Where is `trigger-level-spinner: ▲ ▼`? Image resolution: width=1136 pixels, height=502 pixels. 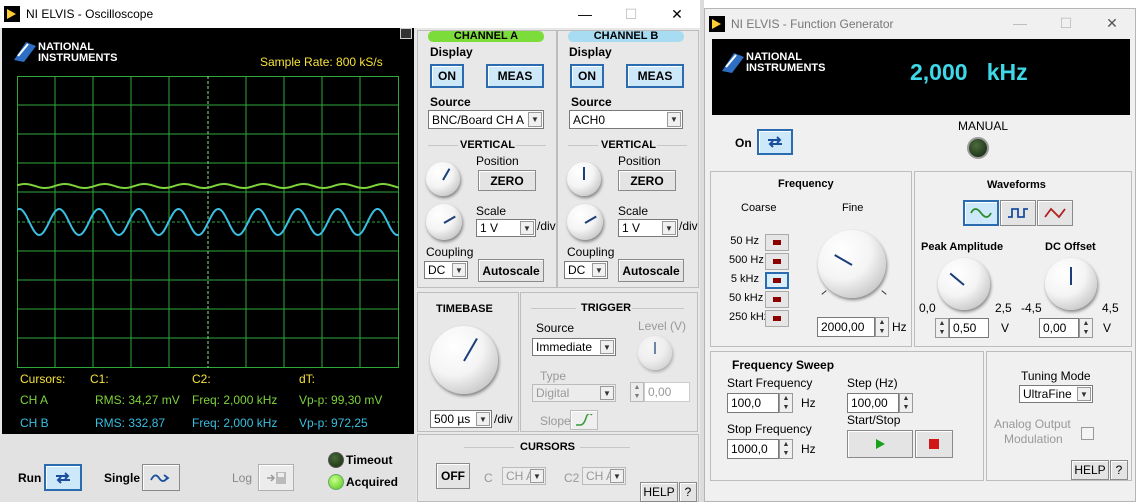
trigger-level-spinner: ▲ ▼ is located at coordinates (637, 392).